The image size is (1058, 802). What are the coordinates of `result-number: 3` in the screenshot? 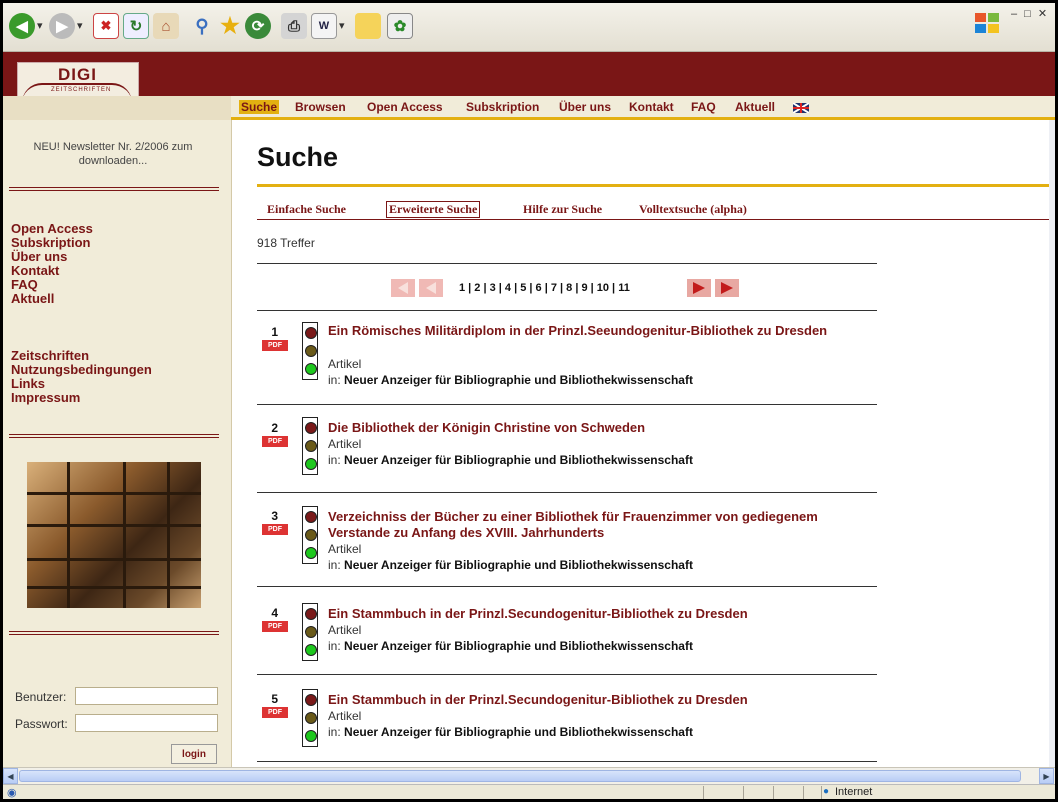 It's located at (274, 516).